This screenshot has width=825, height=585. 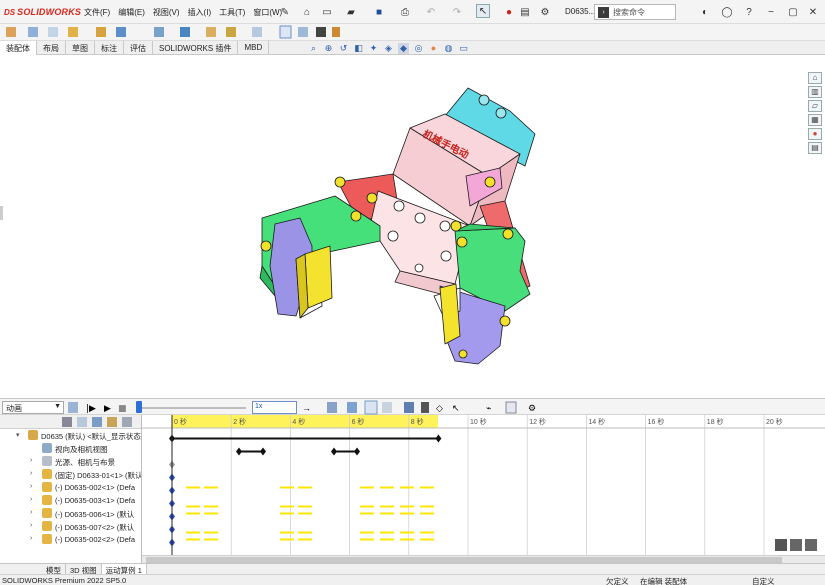 What do you see at coordinates (635, 12) in the screenshot?
I see `search-commands-input: › 搜索命令` at bounding box center [635, 12].